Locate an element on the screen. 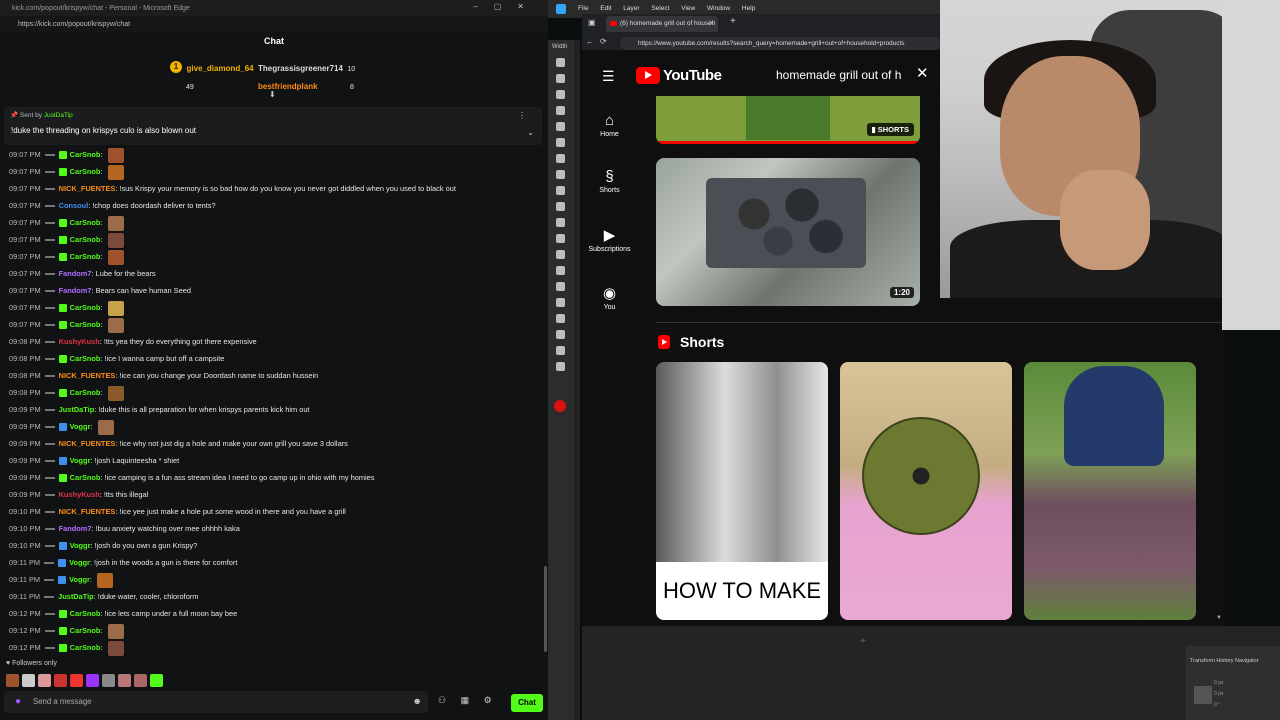  message-username: Consoul is located at coordinates (74, 205).